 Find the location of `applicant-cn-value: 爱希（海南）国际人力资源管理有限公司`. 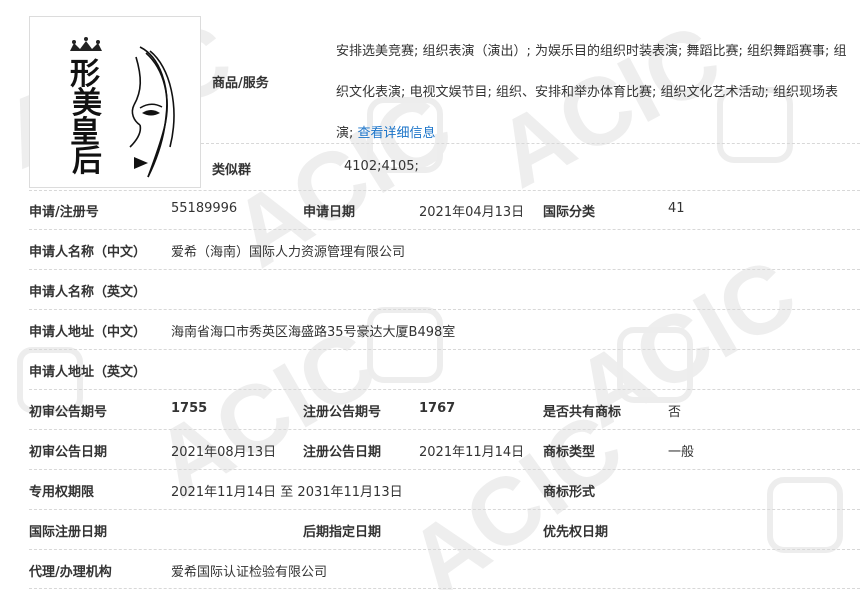

applicant-cn-value: 爱希（海南）国际人力资源管理有限公司 is located at coordinates (288, 252).